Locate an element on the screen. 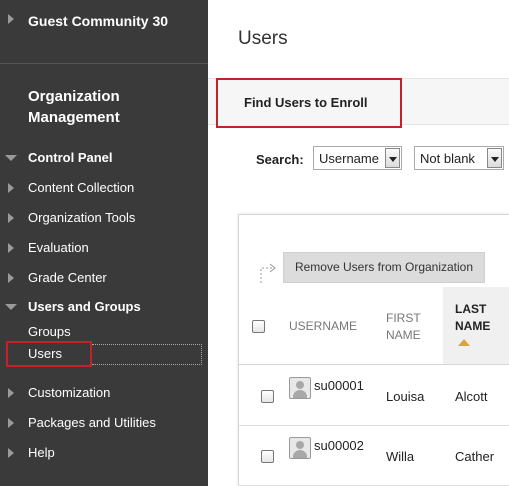 This screenshot has height=486, width=509. sort-ascending-icon is located at coordinates (464, 342).